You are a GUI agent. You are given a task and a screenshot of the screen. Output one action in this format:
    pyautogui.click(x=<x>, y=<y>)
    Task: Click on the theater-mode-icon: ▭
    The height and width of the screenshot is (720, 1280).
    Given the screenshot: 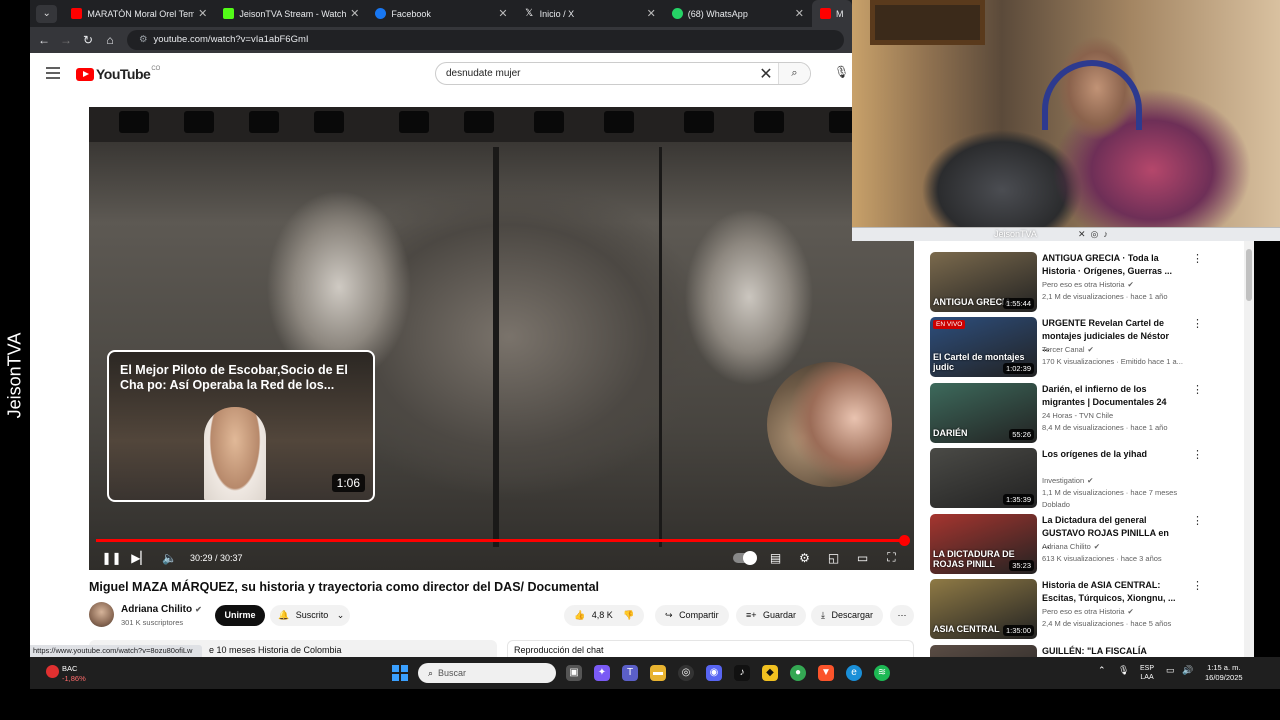 What is the action you would take?
    pyautogui.click(x=862, y=558)
    